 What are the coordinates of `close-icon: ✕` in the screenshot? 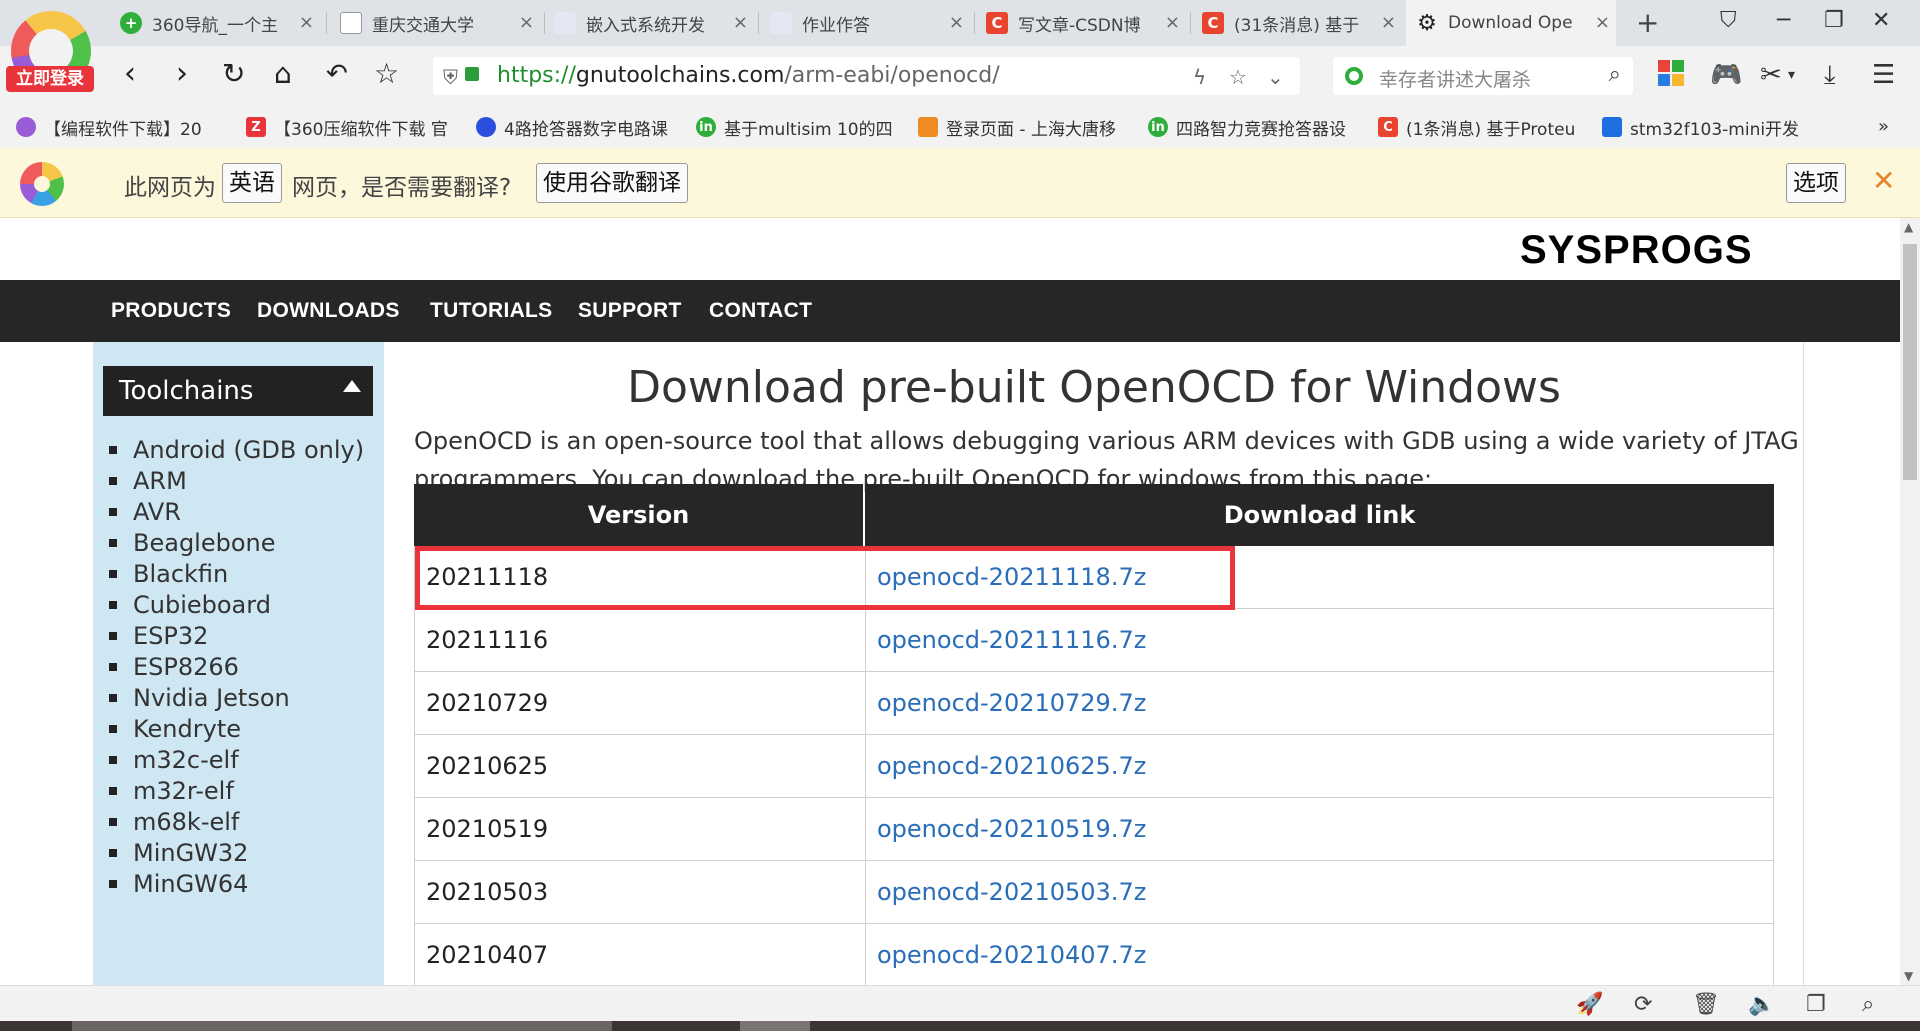 It's located at (1883, 180).